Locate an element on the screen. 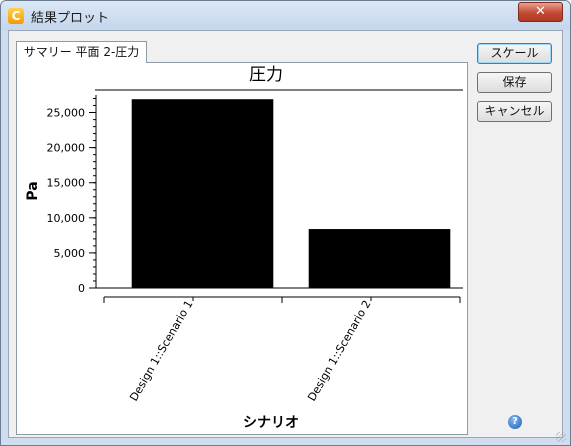 This screenshot has width=571, height=446. tab-summary-plane-pressure: サマリー 平面 2-圧力 is located at coordinates (81, 52).